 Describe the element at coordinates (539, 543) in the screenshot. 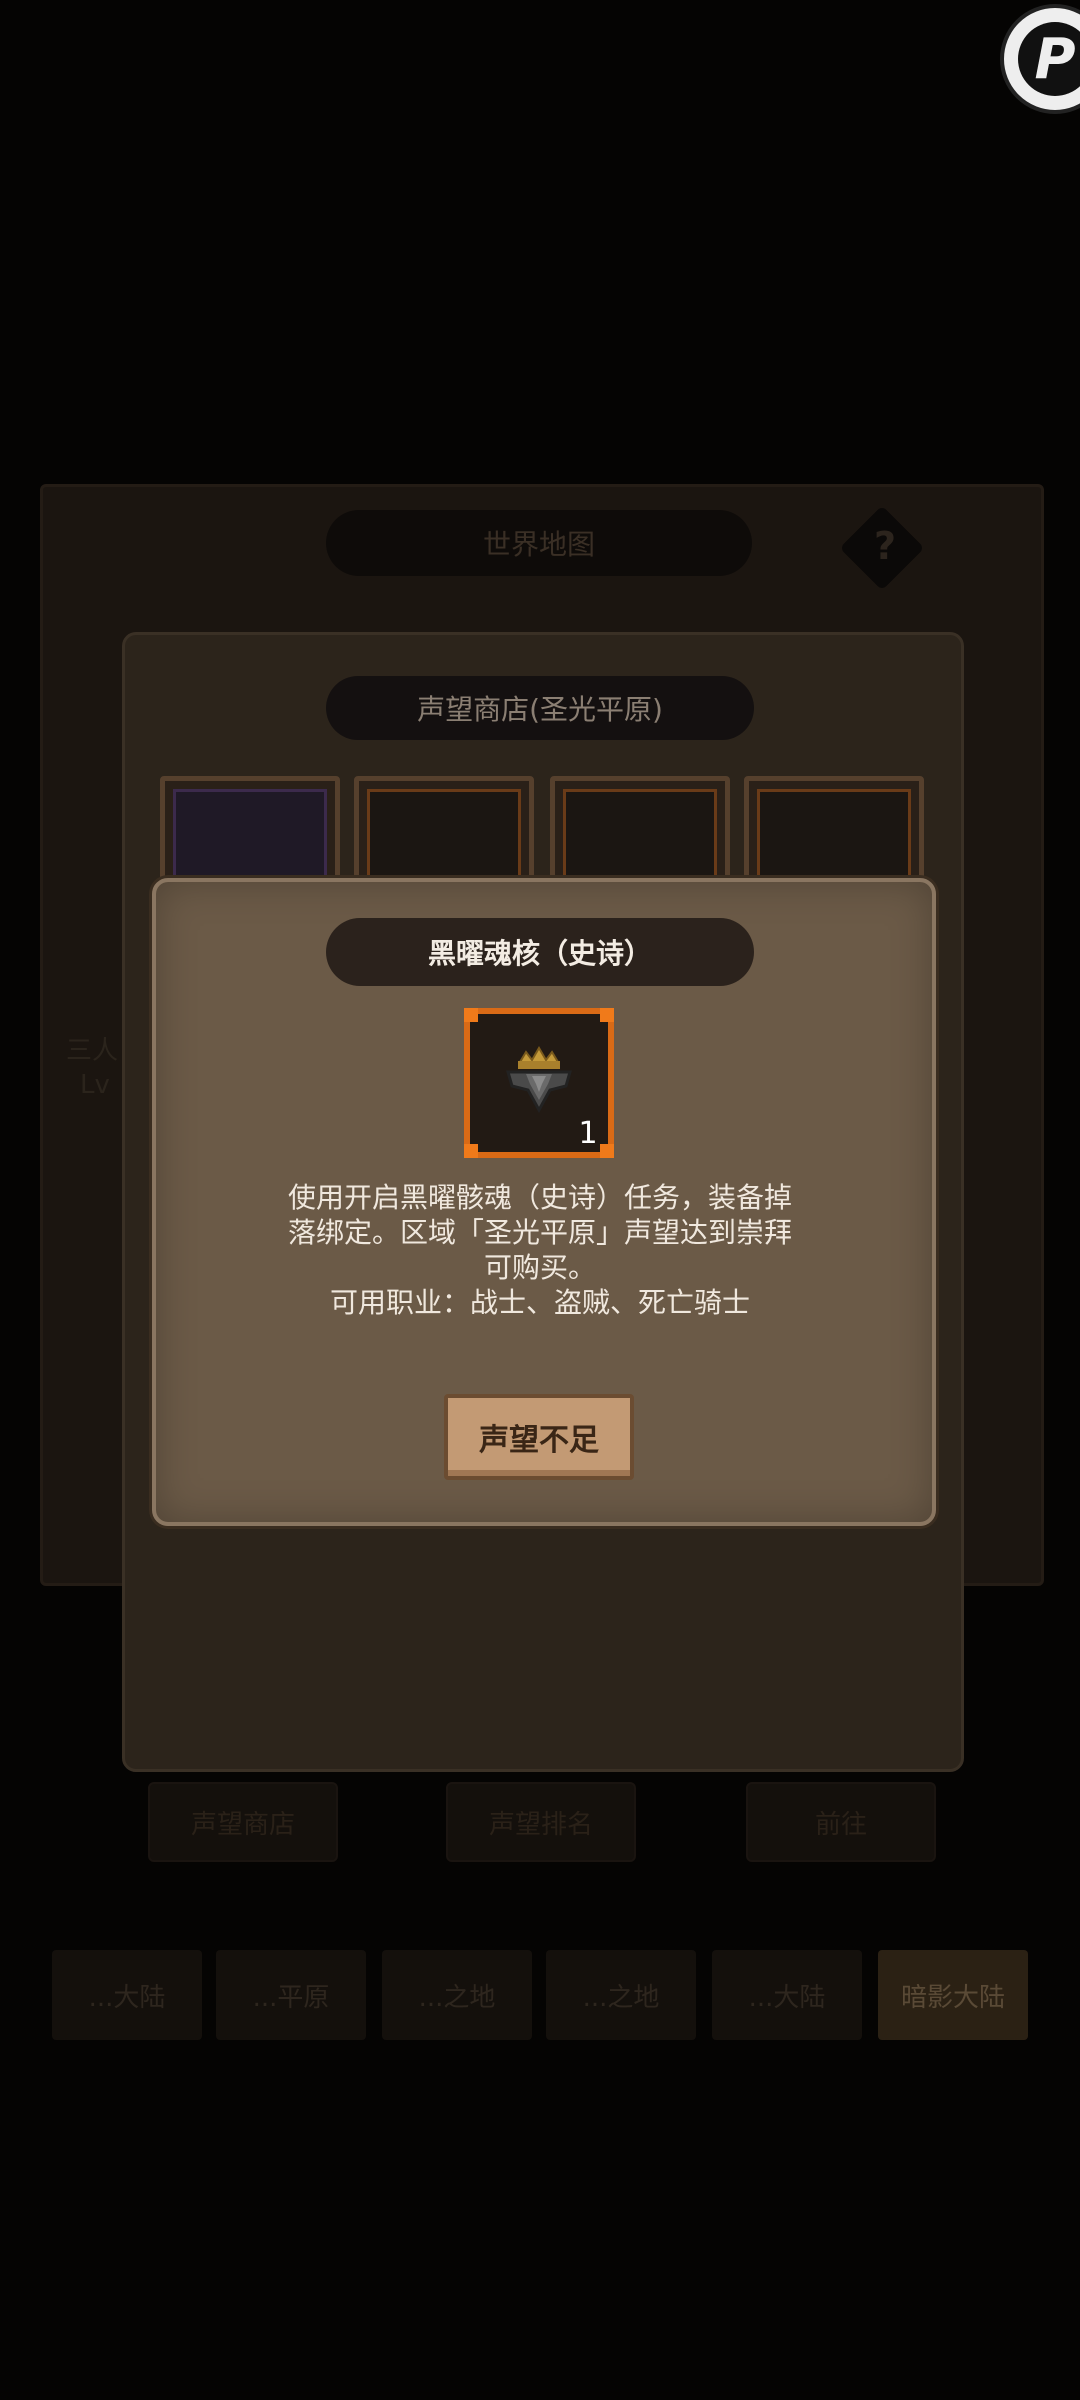

I see `world-map-title: 世界地图` at that location.